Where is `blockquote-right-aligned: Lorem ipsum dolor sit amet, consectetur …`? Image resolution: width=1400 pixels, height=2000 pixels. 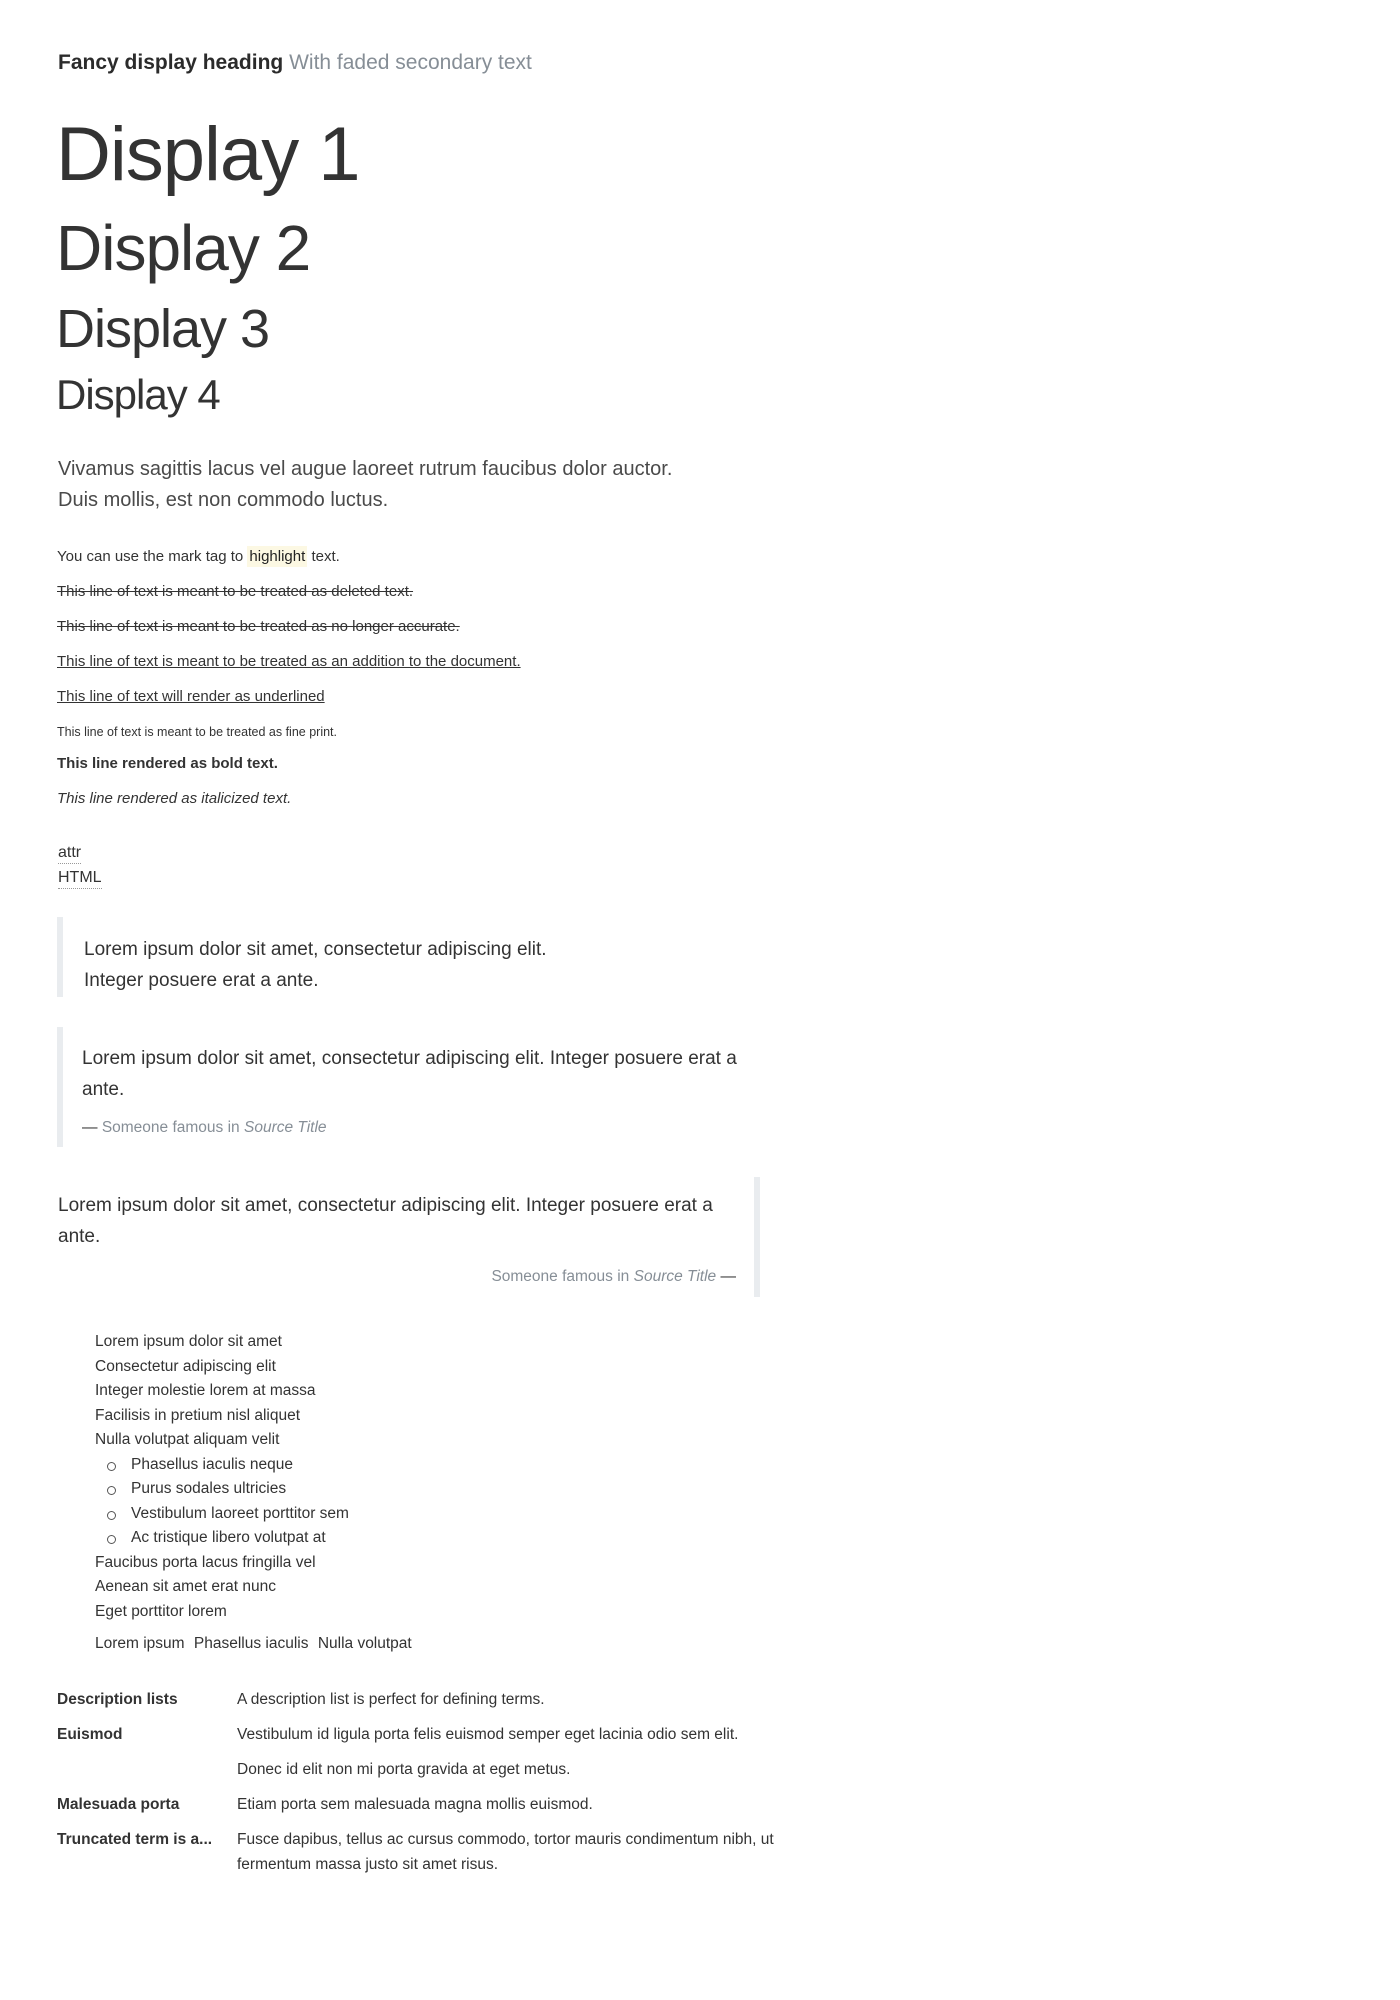 blockquote-right-aligned: Lorem ipsum dolor sit amet, consectetur … is located at coordinates (380, 1237).